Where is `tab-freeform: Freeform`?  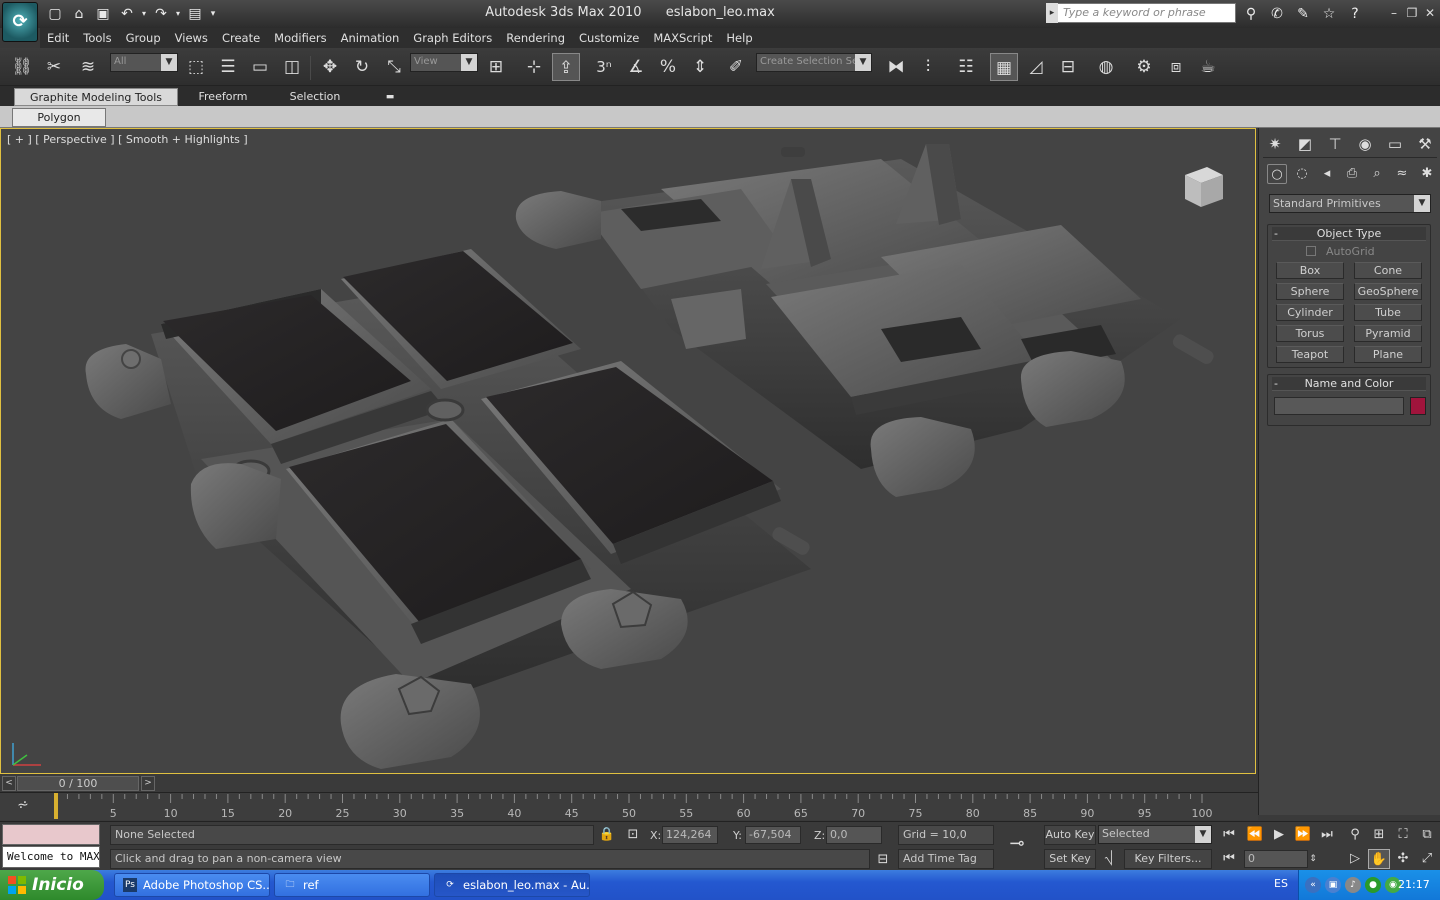
tab-freeform: Freeform is located at coordinates (223, 97).